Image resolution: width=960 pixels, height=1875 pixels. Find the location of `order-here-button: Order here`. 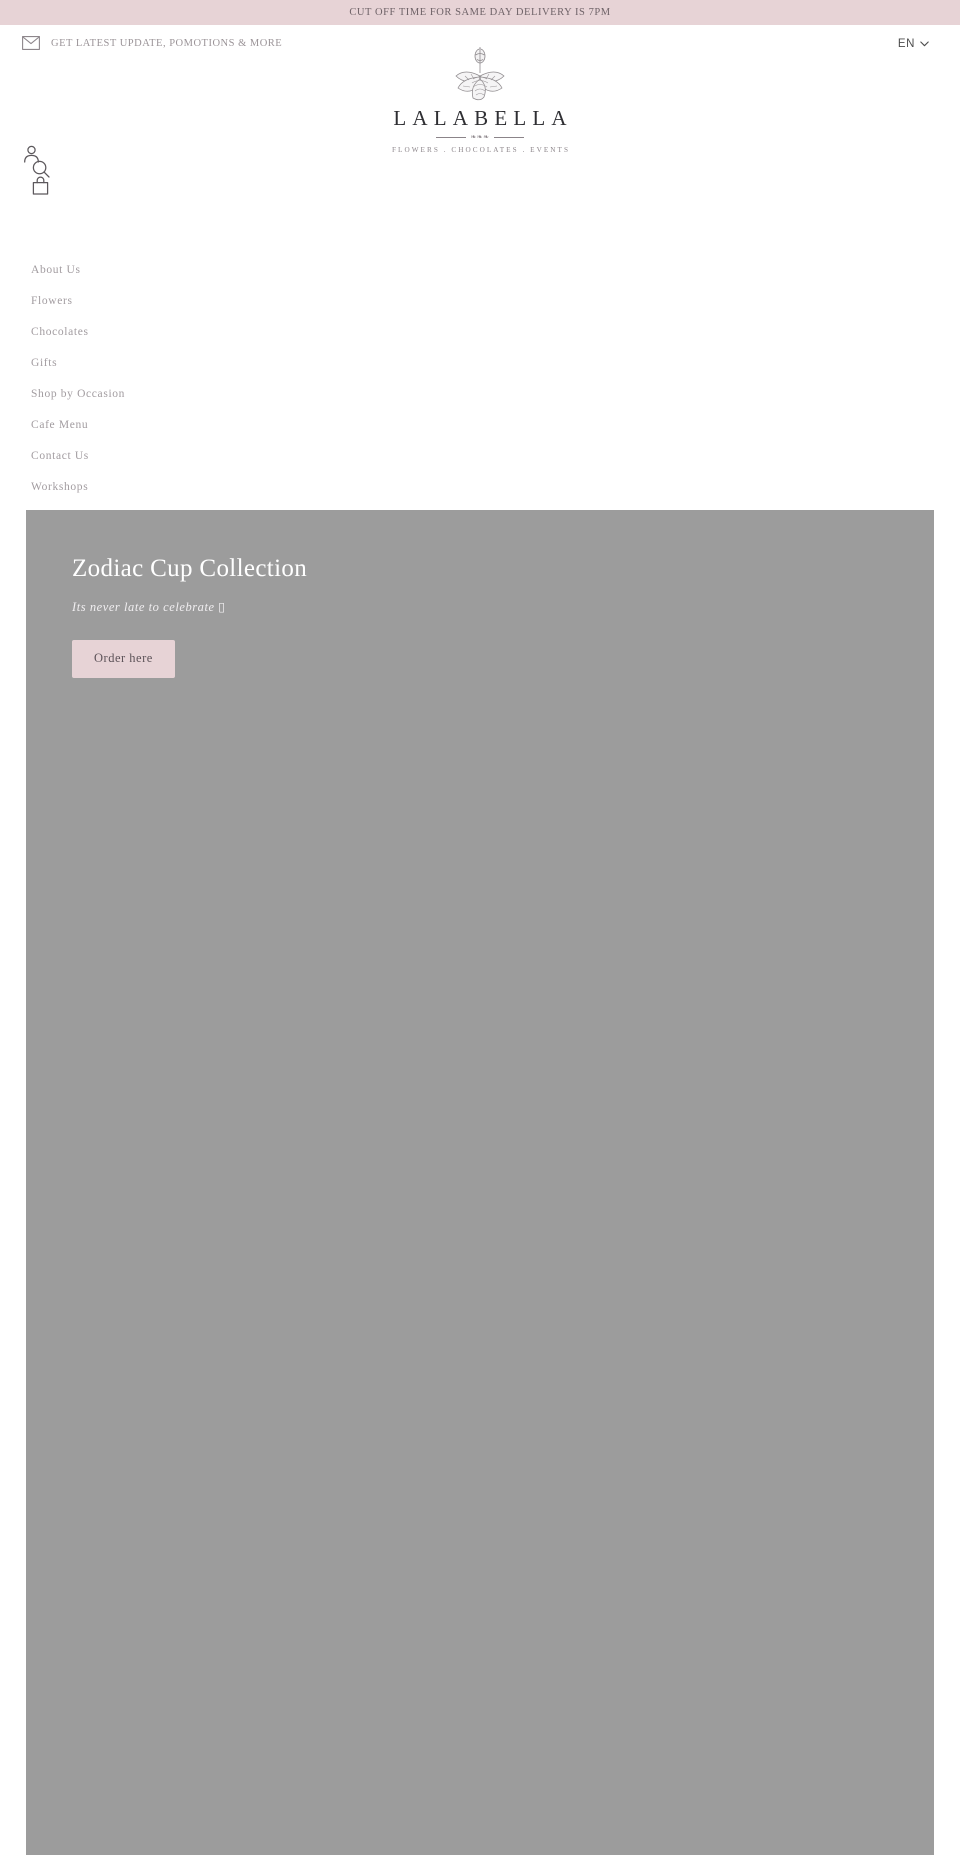

order-here-button: Order here is located at coordinates (123, 658).